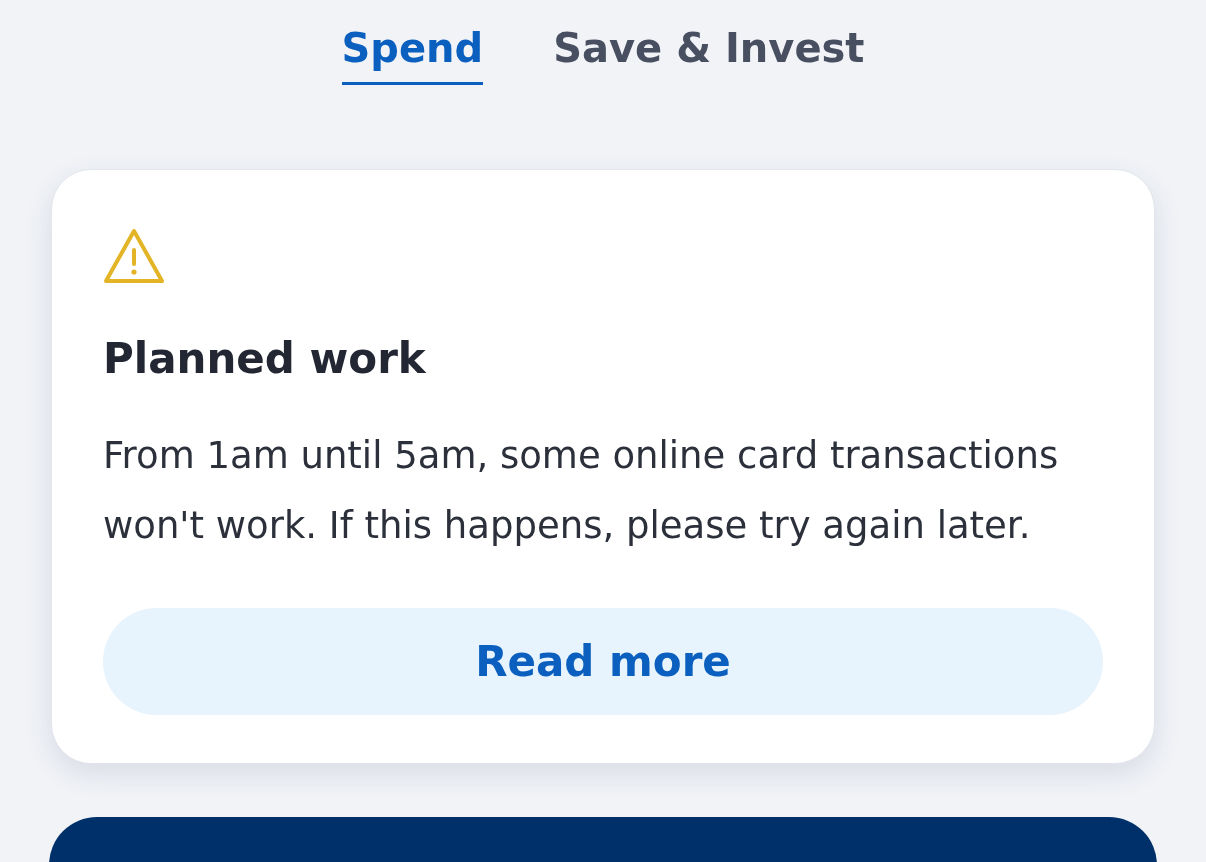  What do you see at coordinates (412, 52) in the screenshot?
I see `tab: Spend` at bounding box center [412, 52].